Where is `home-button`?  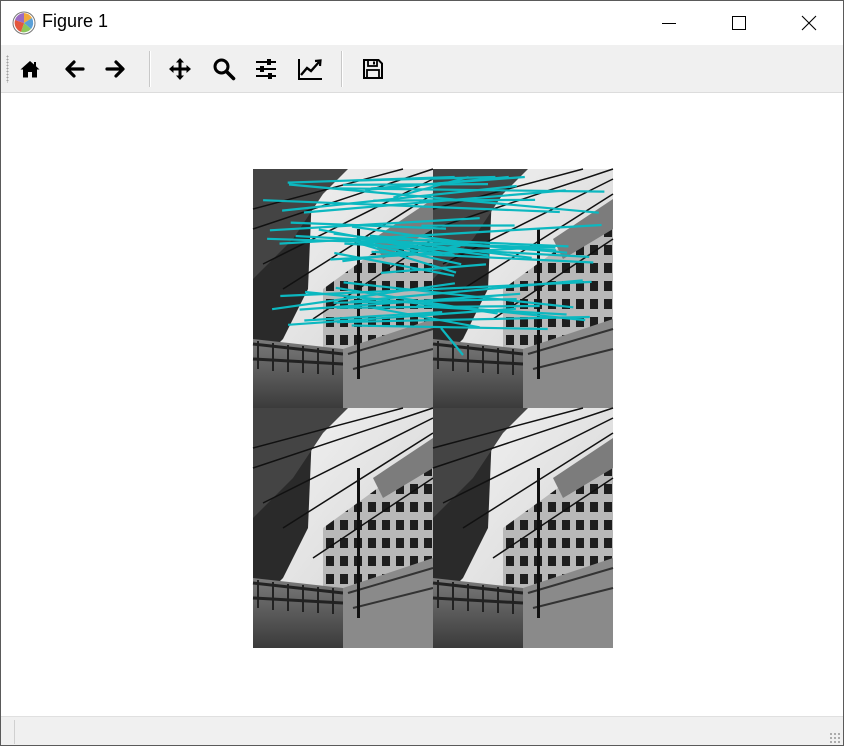
home-button is located at coordinates (30, 69).